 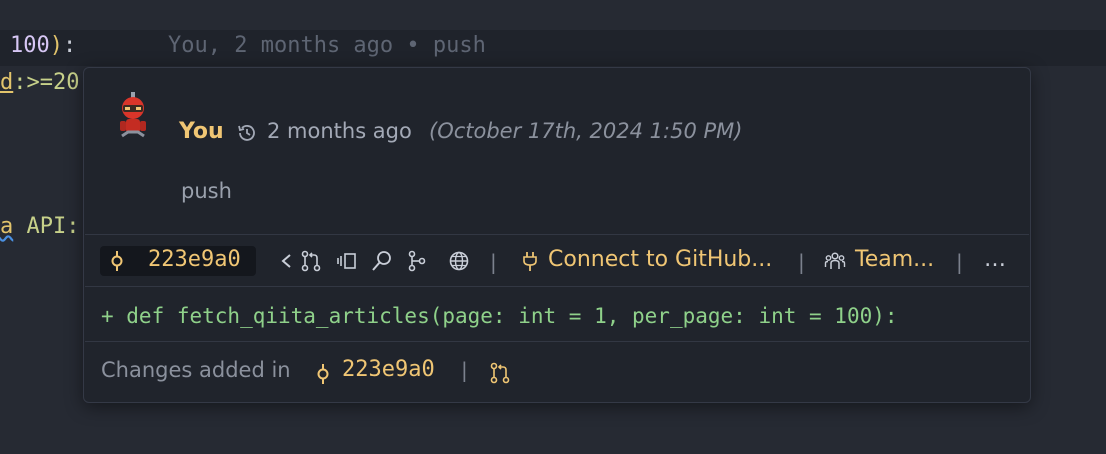 I want to click on open-changes-icon, so click(x=347, y=261).